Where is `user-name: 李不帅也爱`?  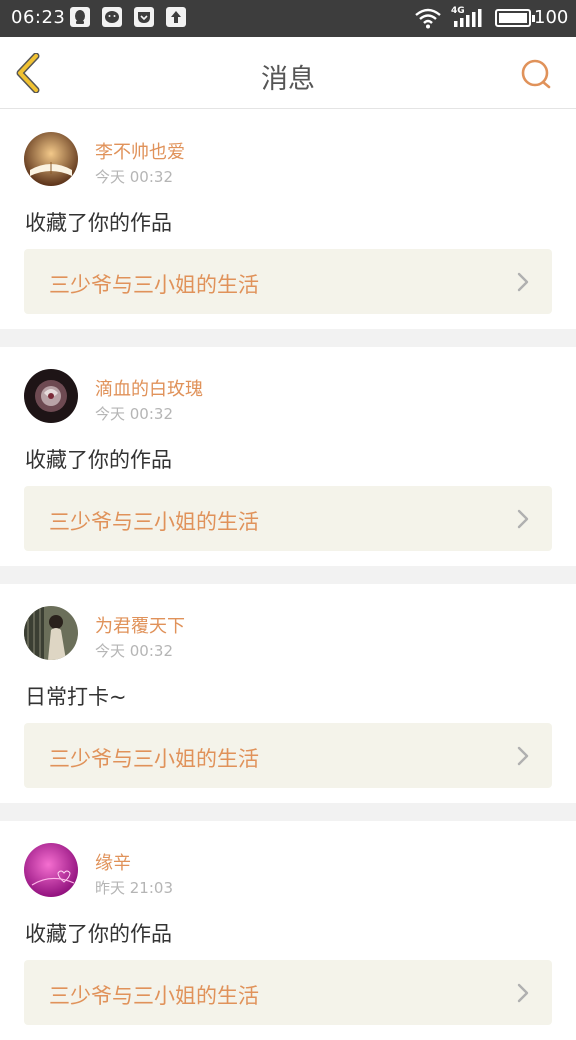
user-name: 李不帅也爱 is located at coordinates (140, 151).